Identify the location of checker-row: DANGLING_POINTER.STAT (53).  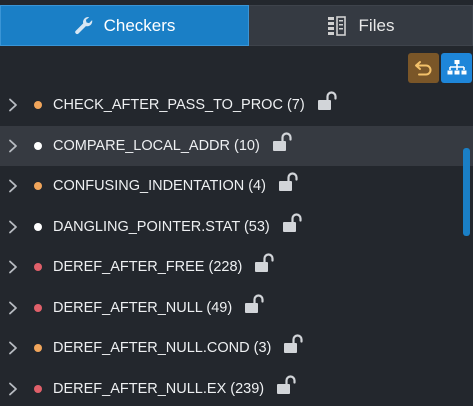
(236, 227).